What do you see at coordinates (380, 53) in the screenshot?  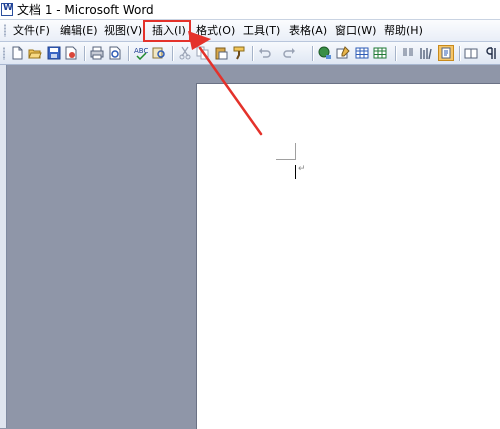 I see `insert-excel-icon` at bounding box center [380, 53].